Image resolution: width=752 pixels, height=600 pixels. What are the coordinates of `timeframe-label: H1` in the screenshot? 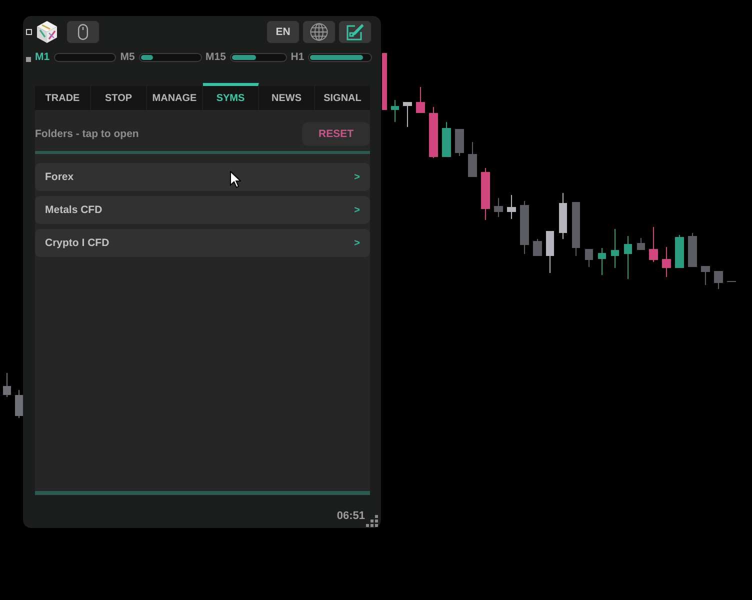 It's located at (297, 57).